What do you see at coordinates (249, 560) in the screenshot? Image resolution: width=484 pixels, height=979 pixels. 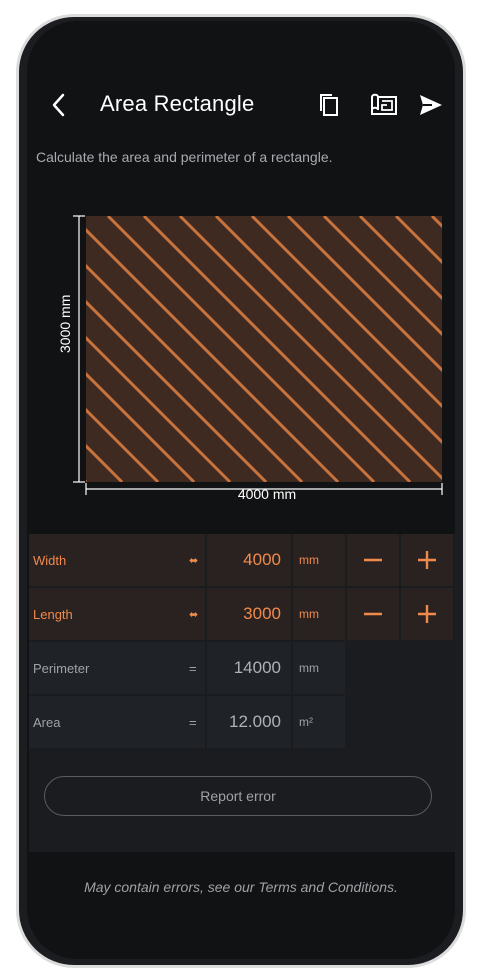 I see `width-input: 4000` at bounding box center [249, 560].